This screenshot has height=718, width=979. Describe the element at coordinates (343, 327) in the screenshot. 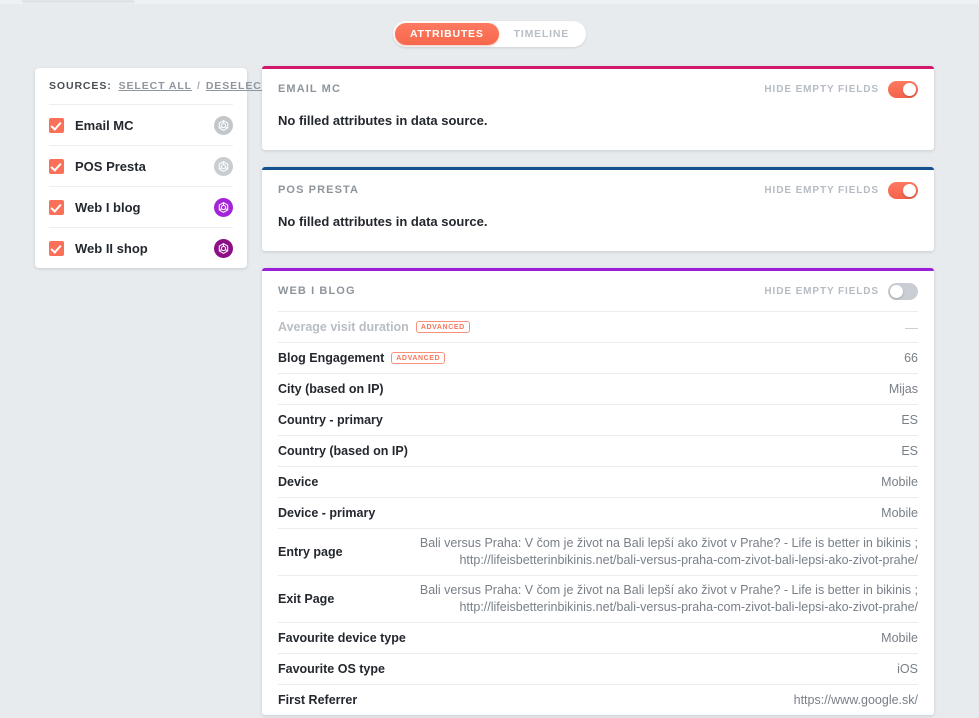

I see `attribute-label-text: Average visit duration` at that location.